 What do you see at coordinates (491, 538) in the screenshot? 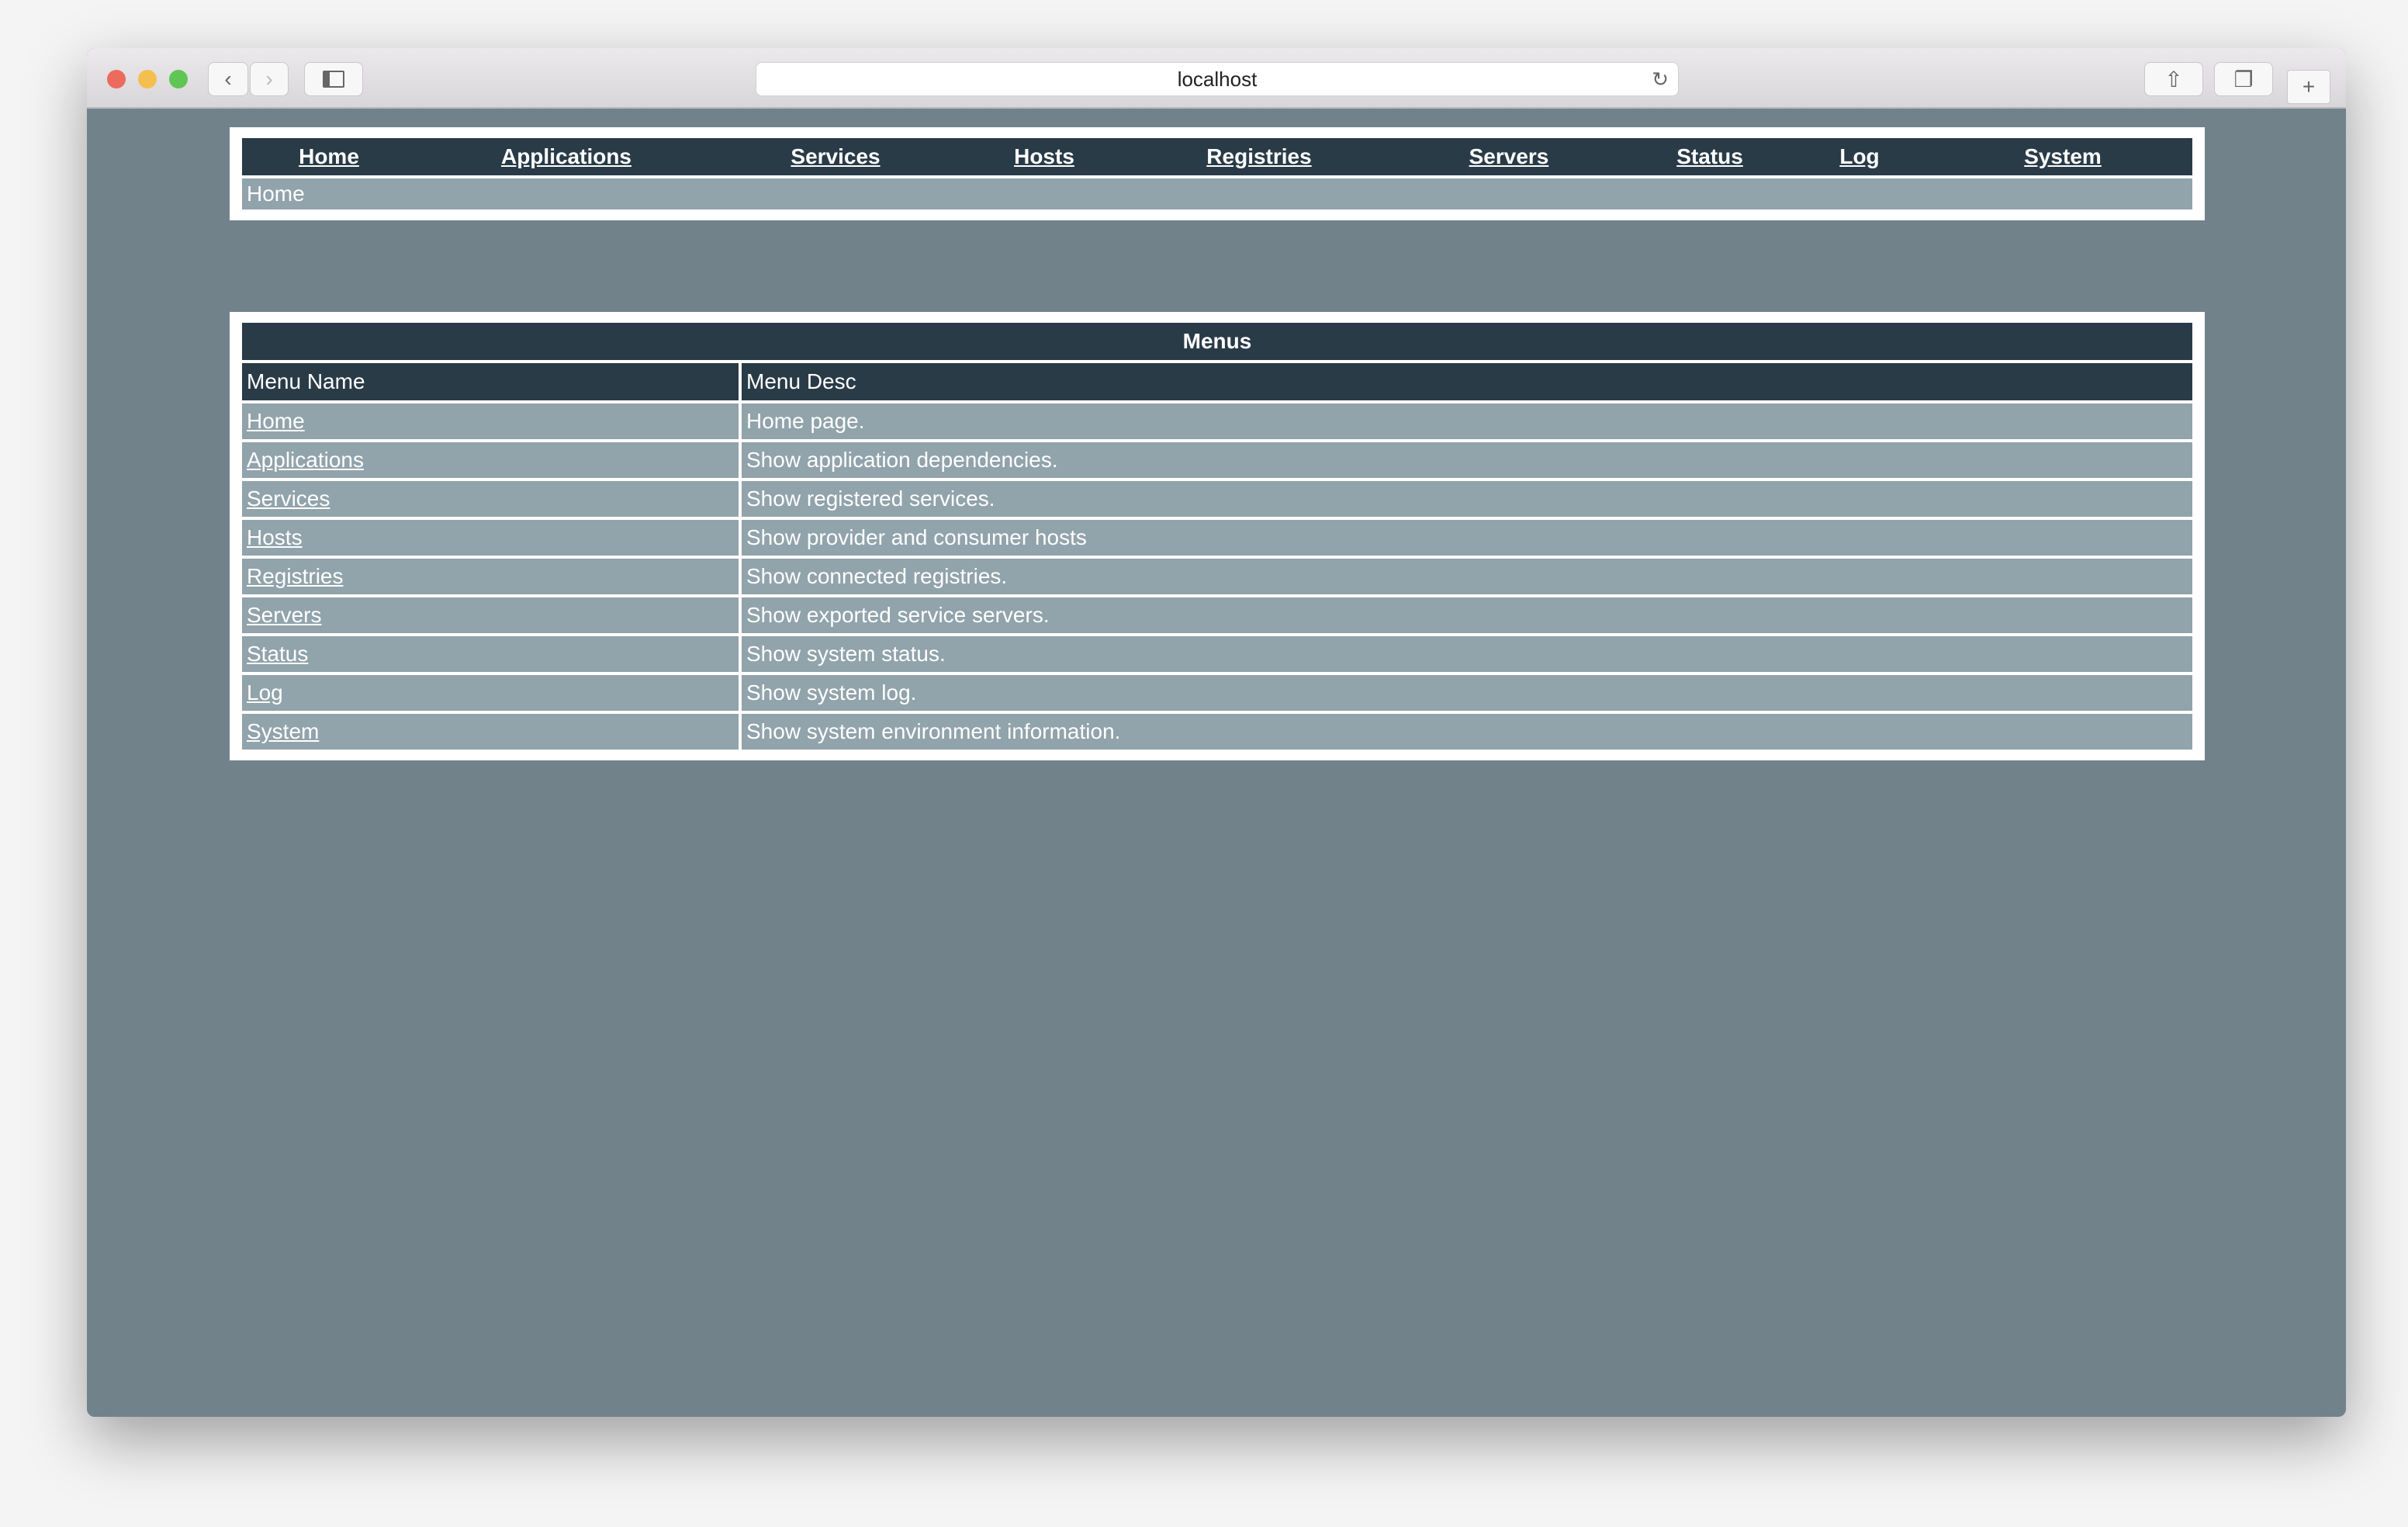
I see `menu-name-cell: Hosts` at bounding box center [491, 538].